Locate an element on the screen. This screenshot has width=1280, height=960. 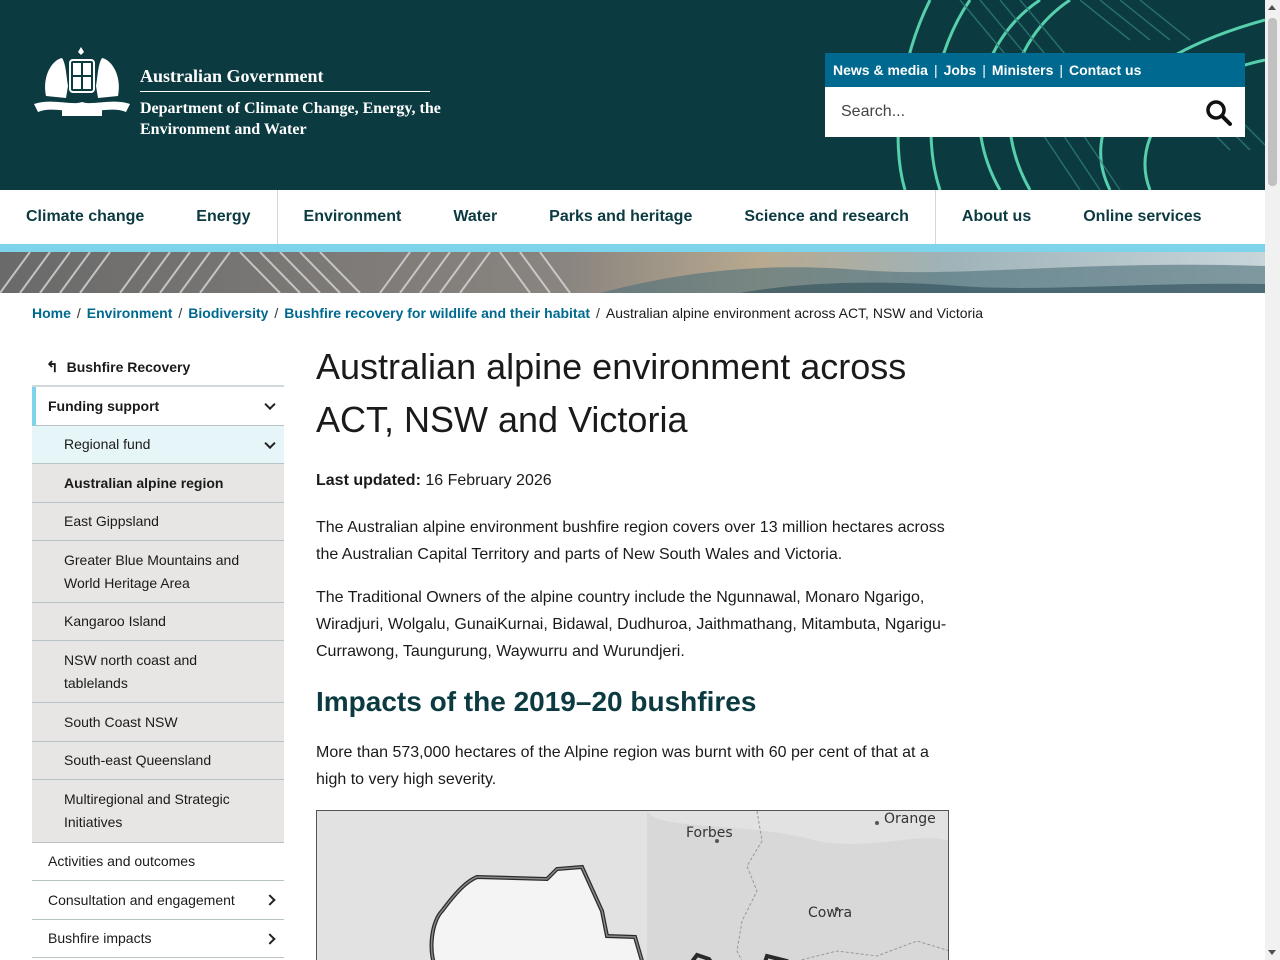
sidebar-item-label: Kangaroo Island is located at coordinates (115, 621).